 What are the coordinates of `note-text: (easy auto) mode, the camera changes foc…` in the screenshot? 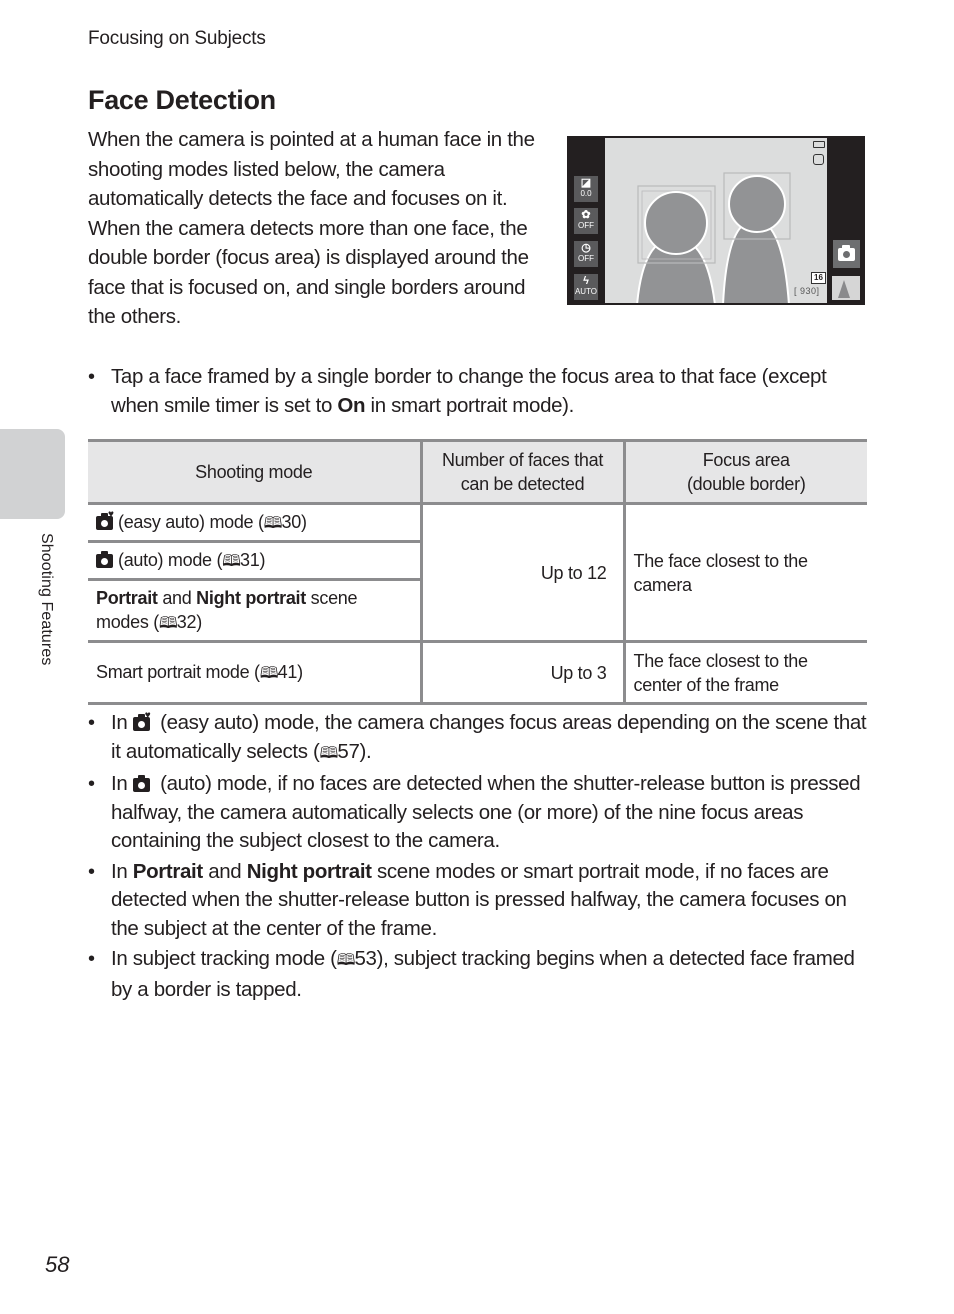 It's located at (489, 737).